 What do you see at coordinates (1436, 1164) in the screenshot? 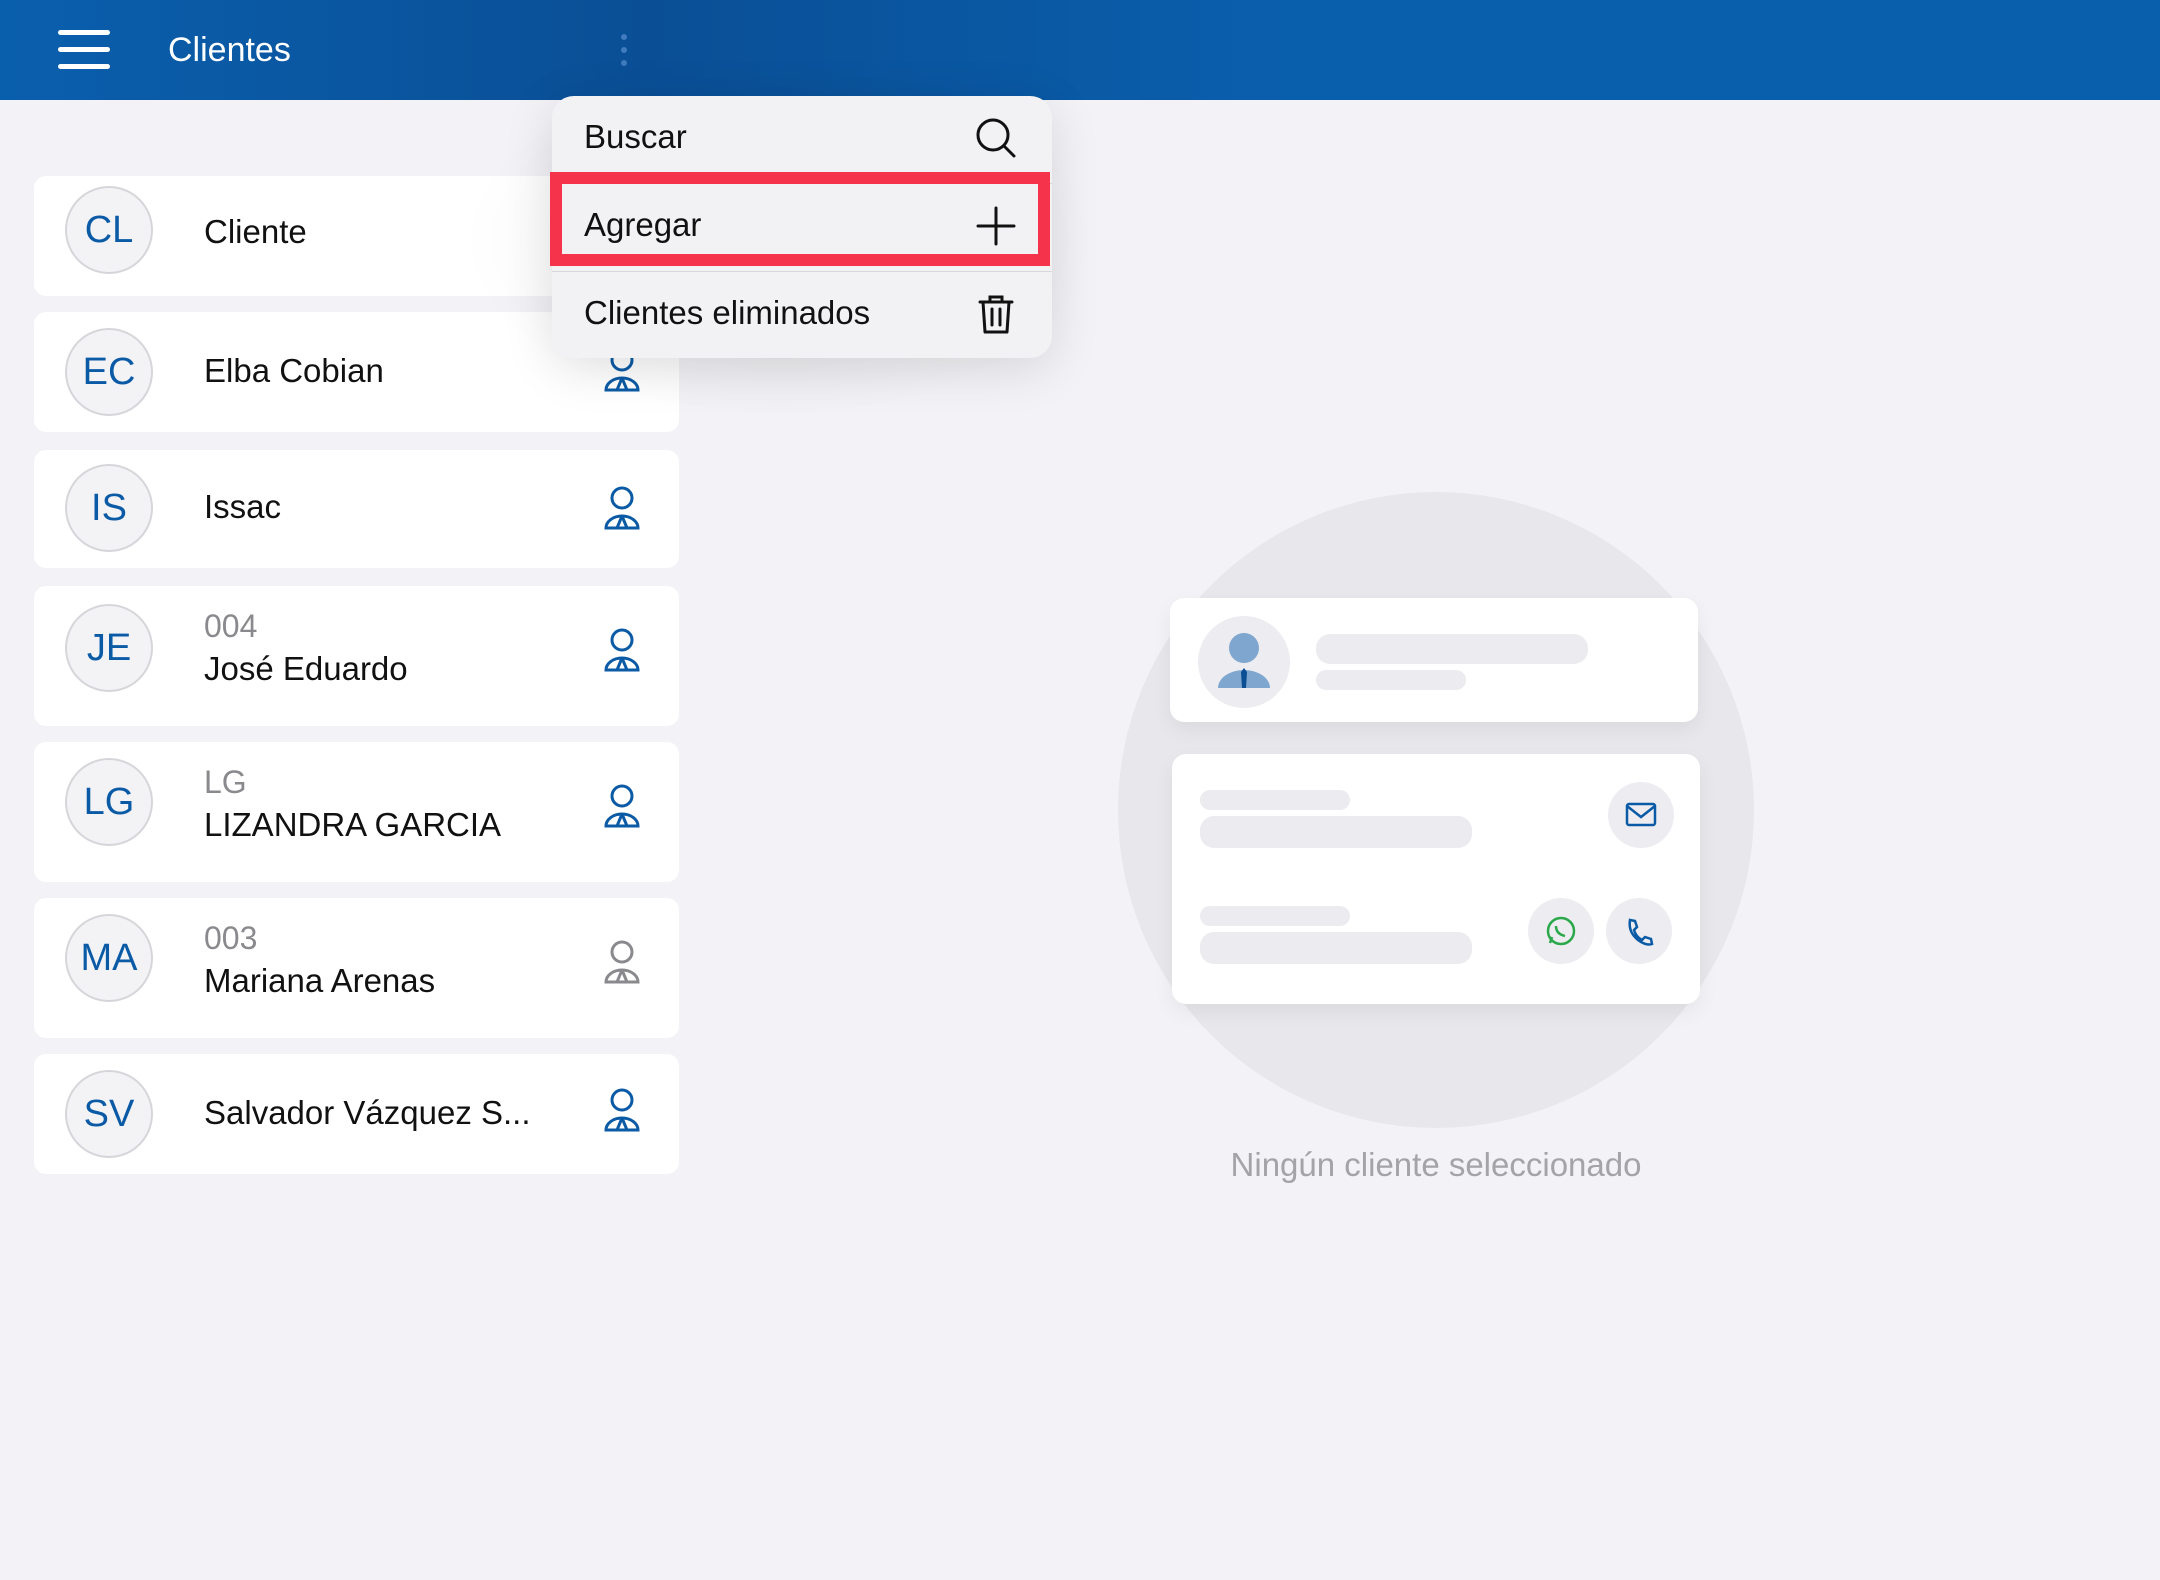
I see `empty-state-message: Ningún cliente seleccionado` at bounding box center [1436, 1164].